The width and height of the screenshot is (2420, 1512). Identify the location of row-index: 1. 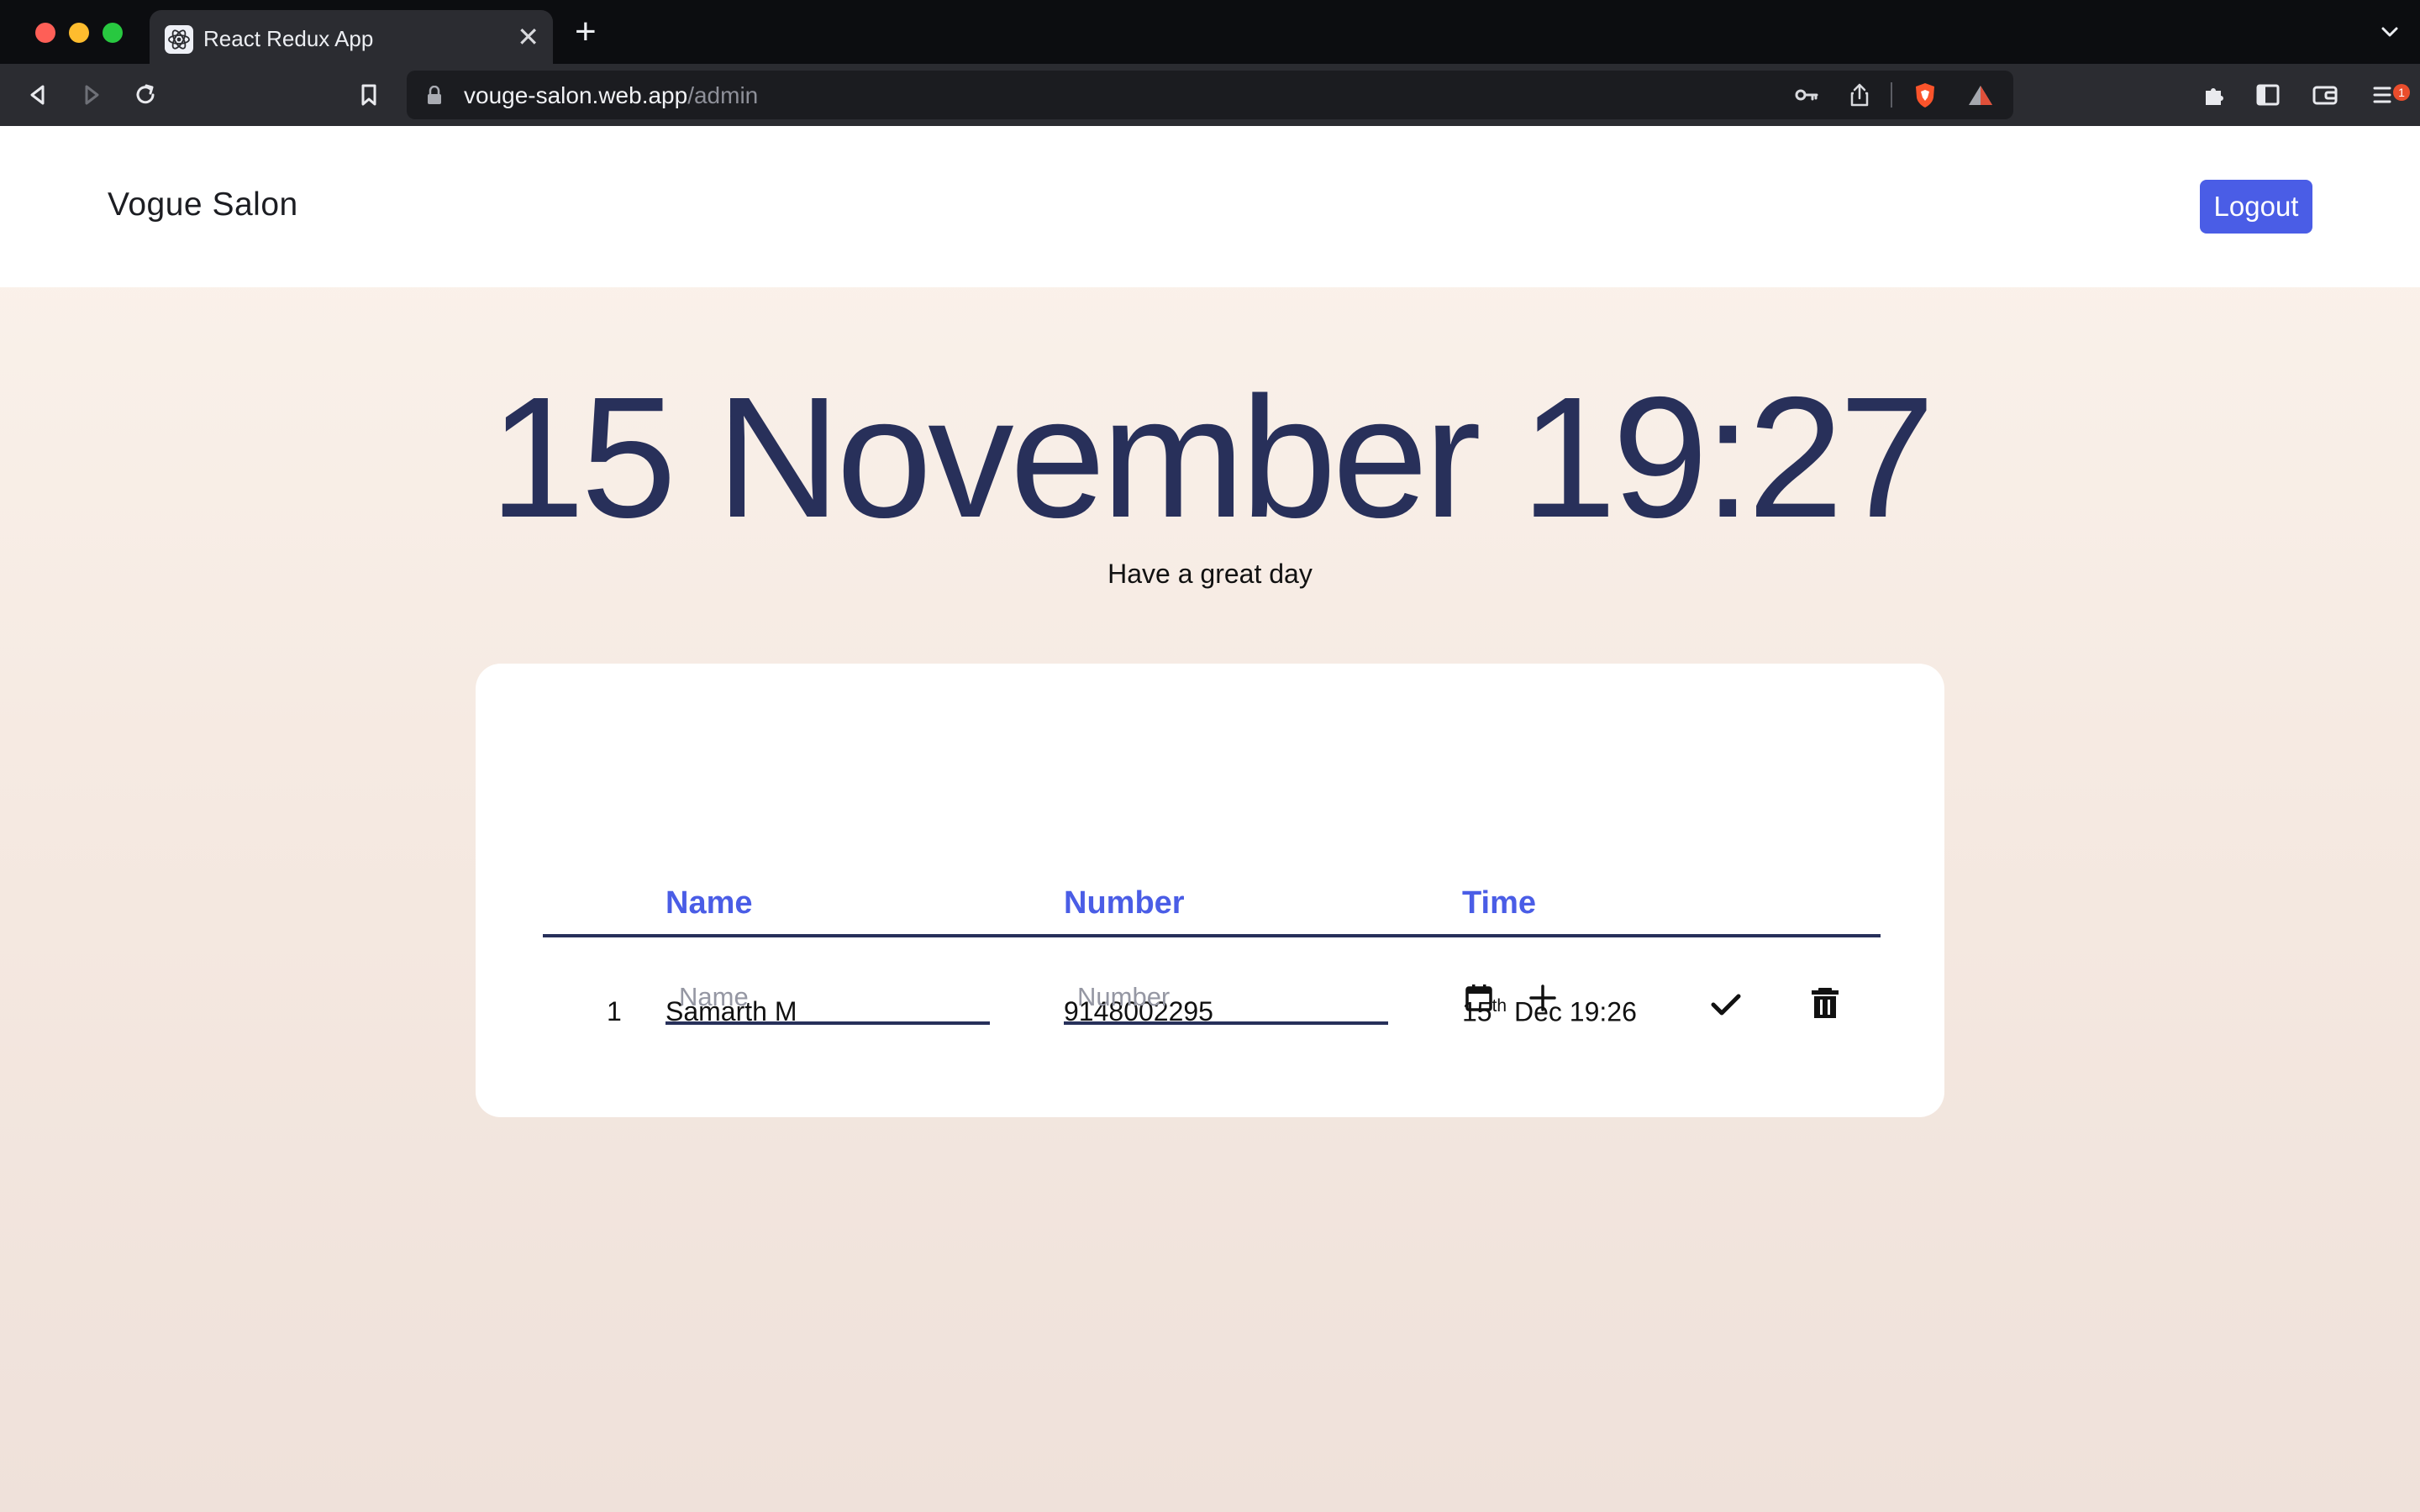
(614, 1011).